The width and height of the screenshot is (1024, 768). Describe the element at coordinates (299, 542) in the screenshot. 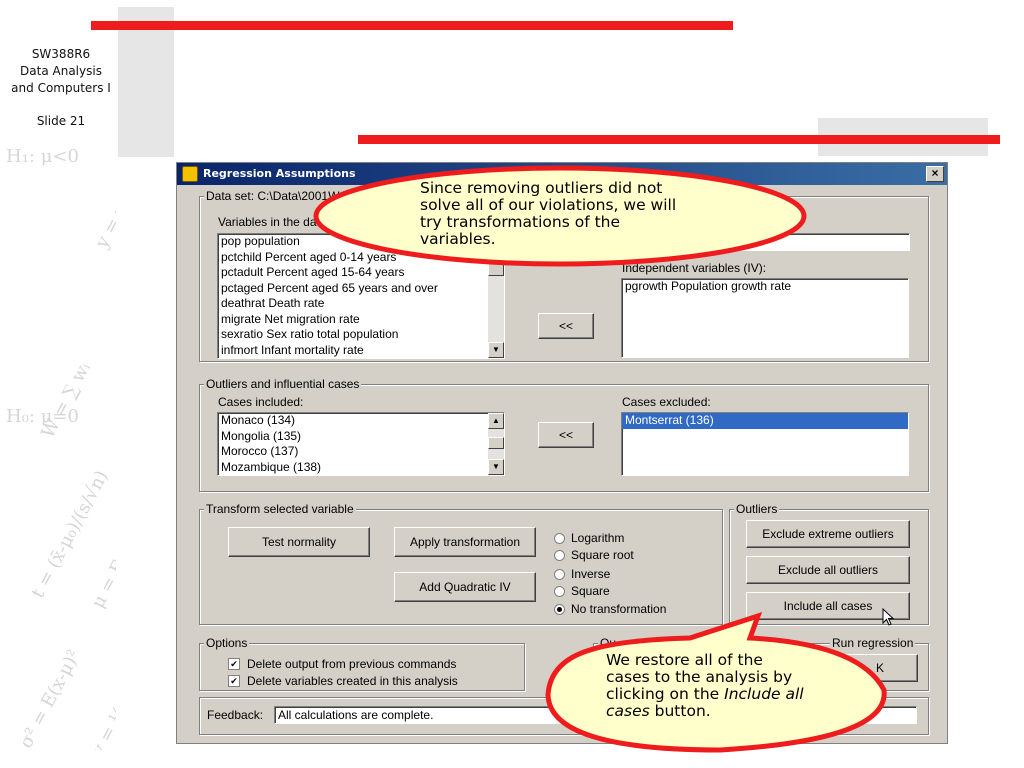

I see `test-normality-button: Test normality` at that location.